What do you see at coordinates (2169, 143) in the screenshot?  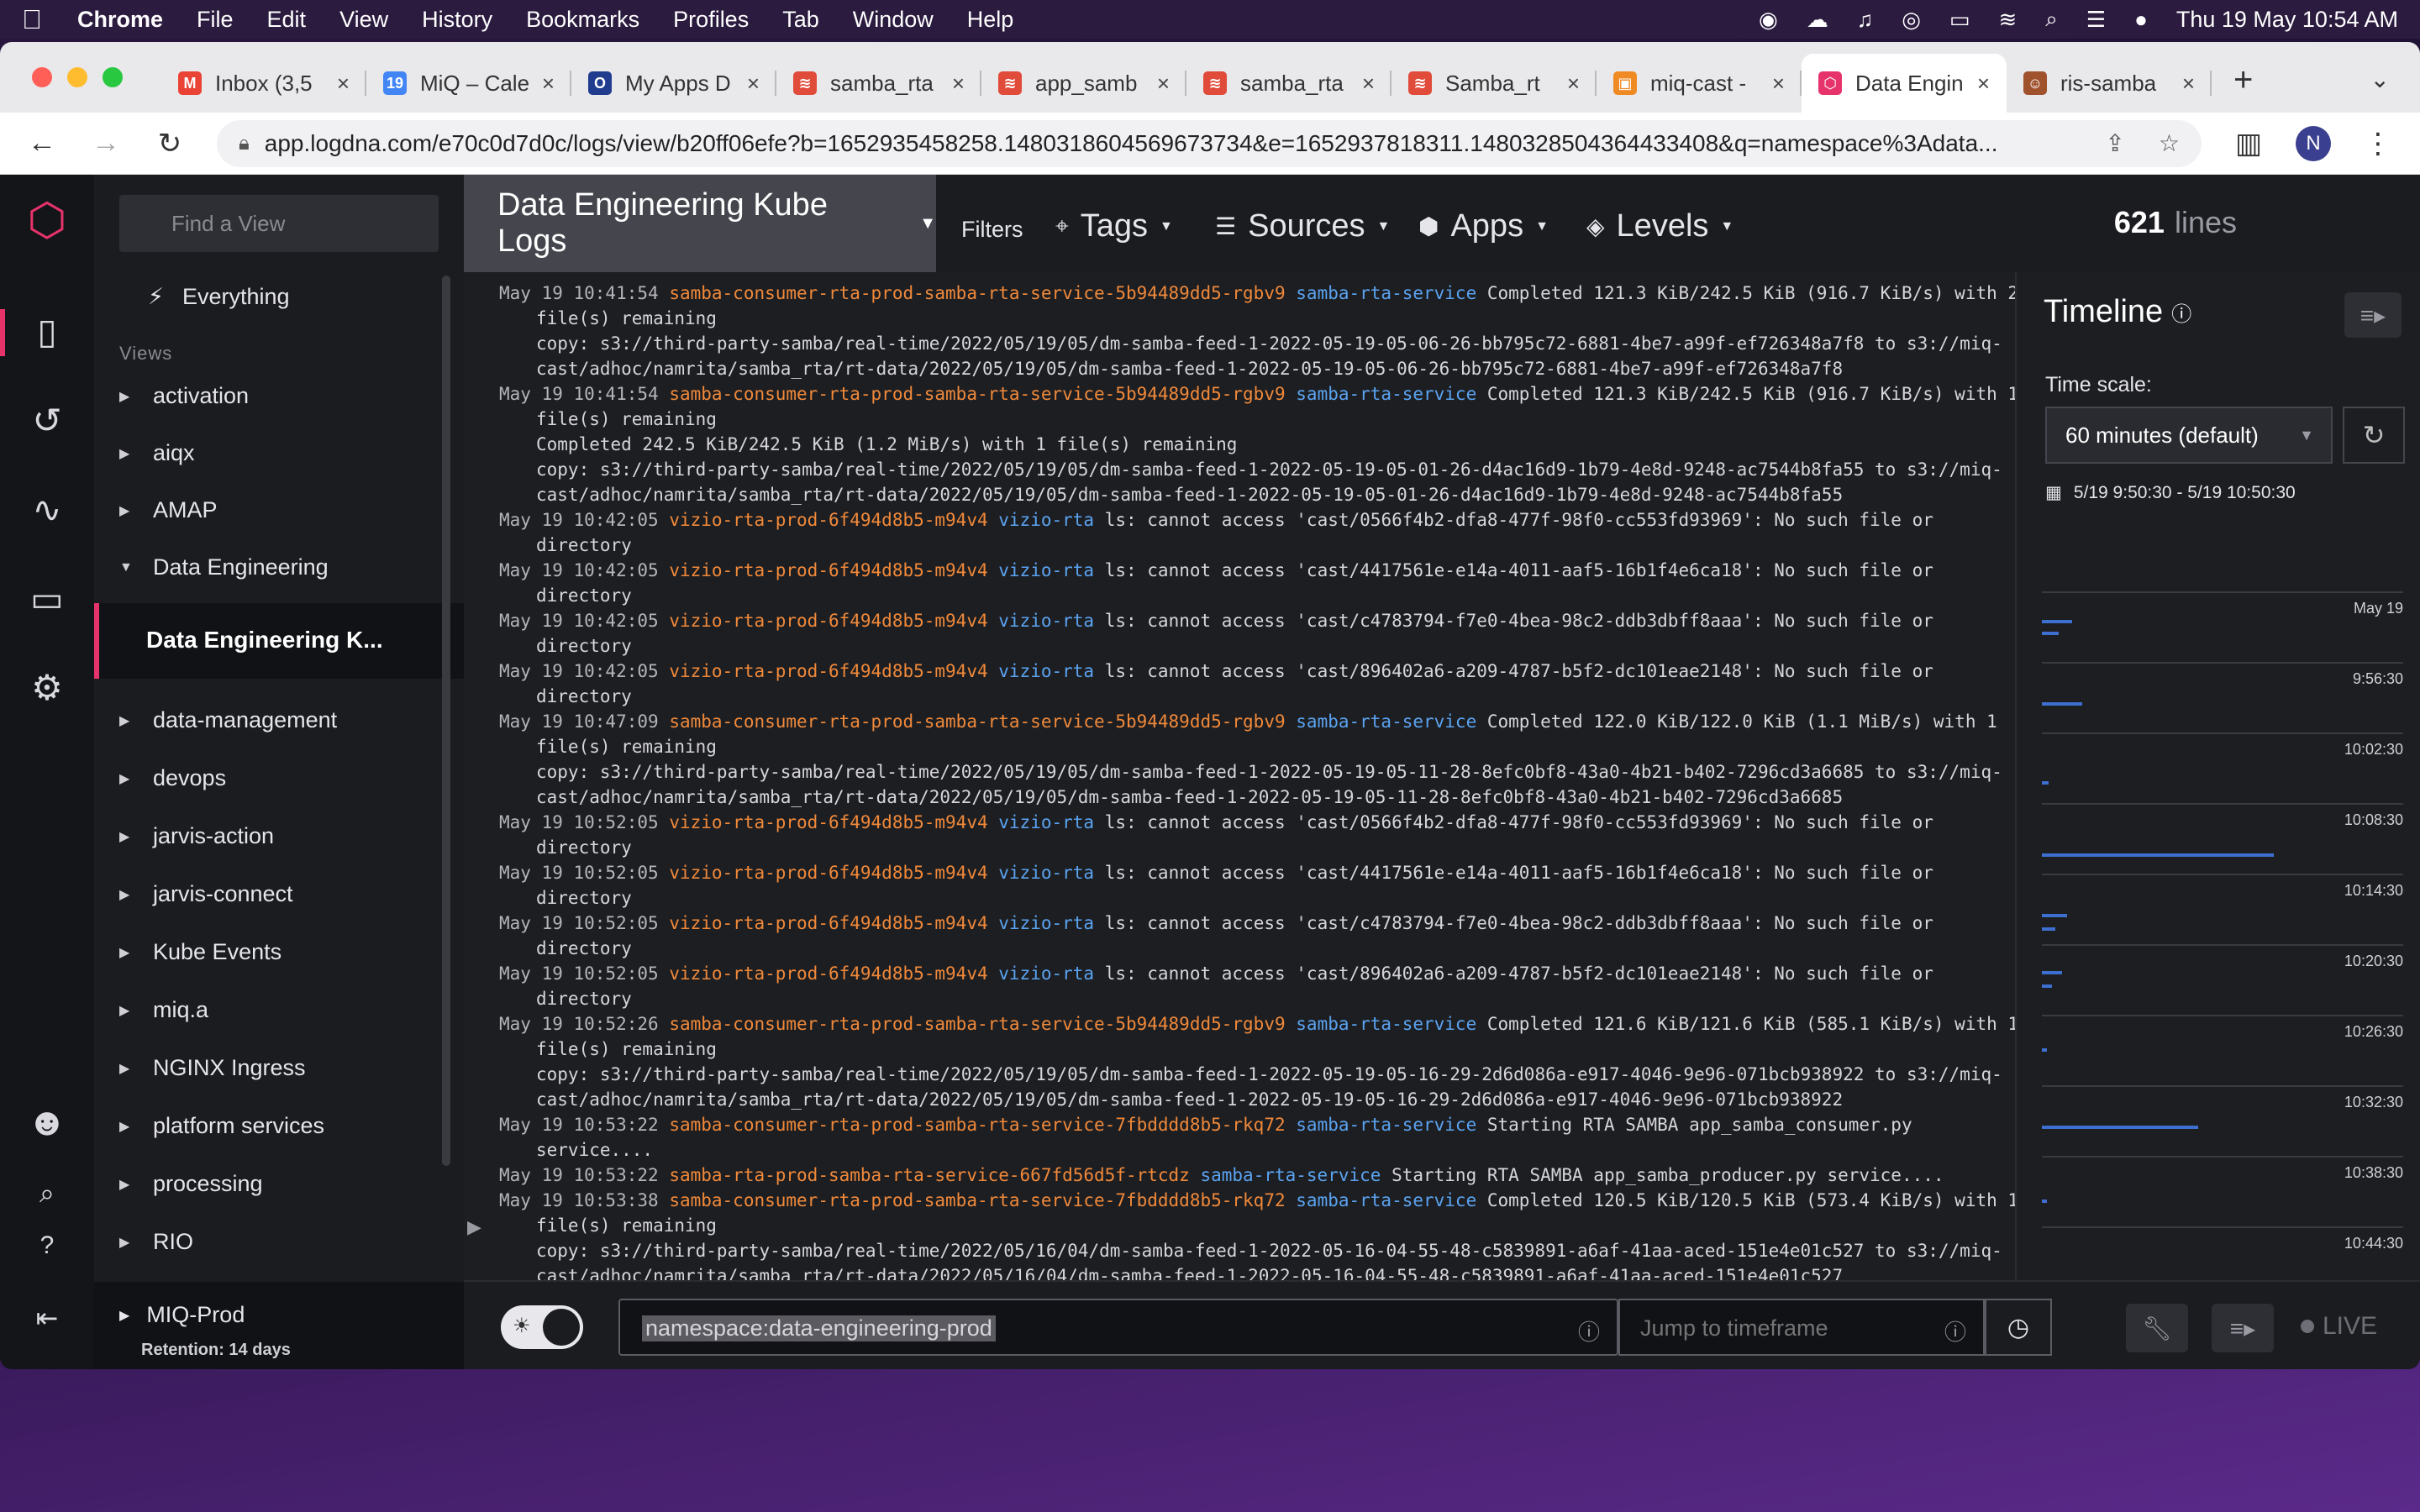 I see `bookmark-star-icon: ☆` at bounding box center [2169, 143].